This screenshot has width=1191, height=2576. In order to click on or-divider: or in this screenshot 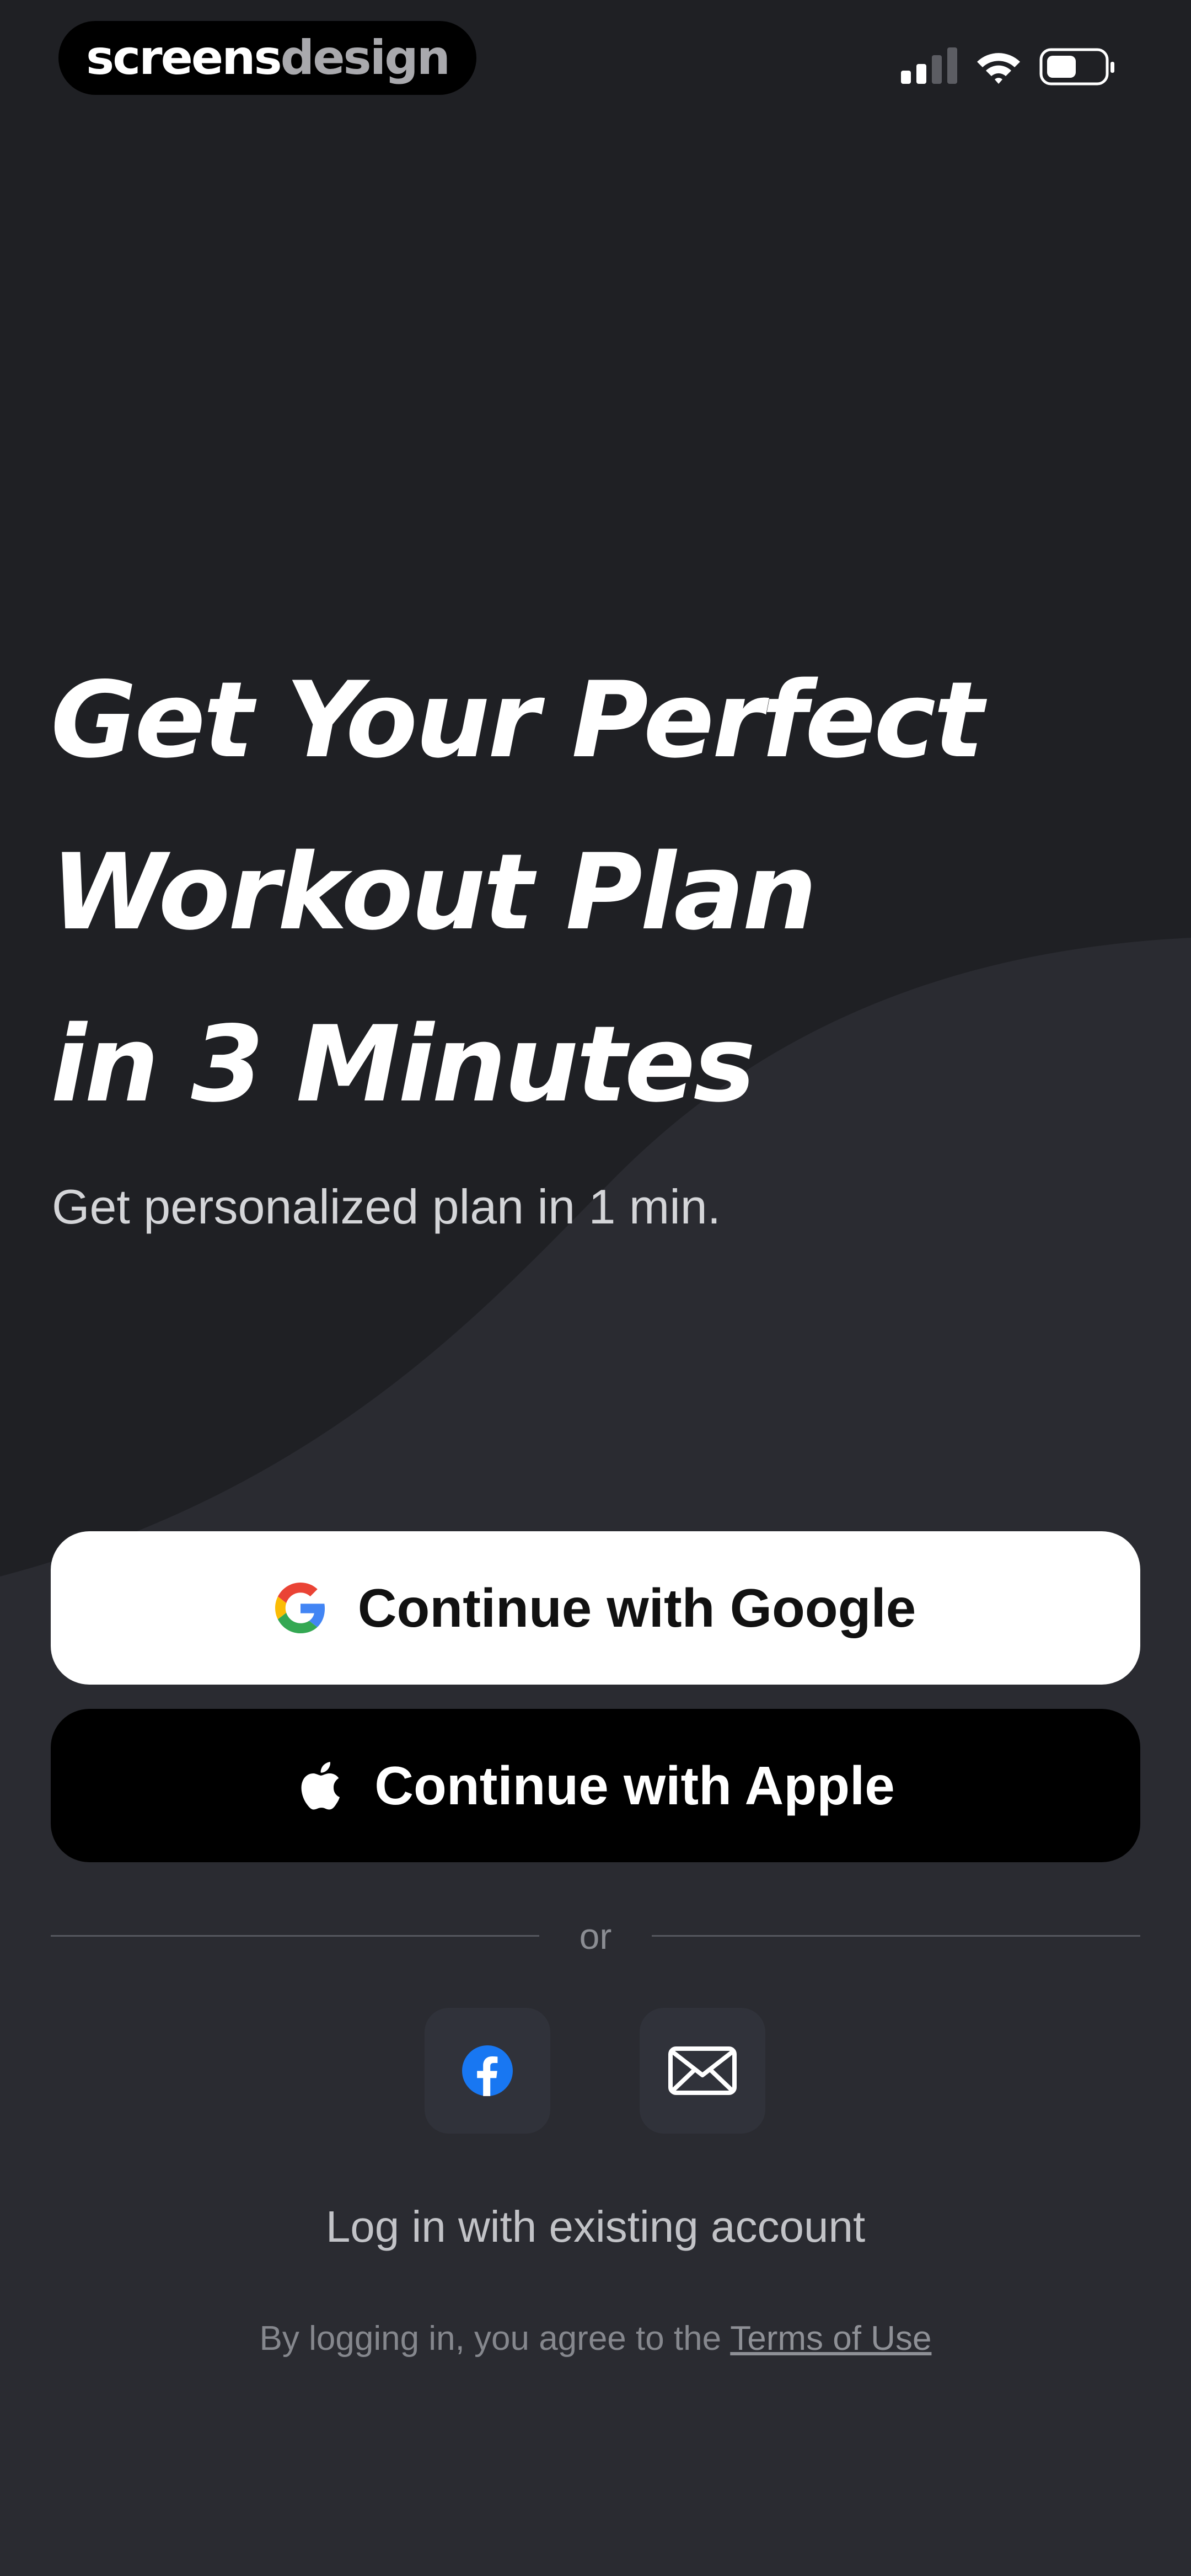, I will do `click(595, 1936)`.